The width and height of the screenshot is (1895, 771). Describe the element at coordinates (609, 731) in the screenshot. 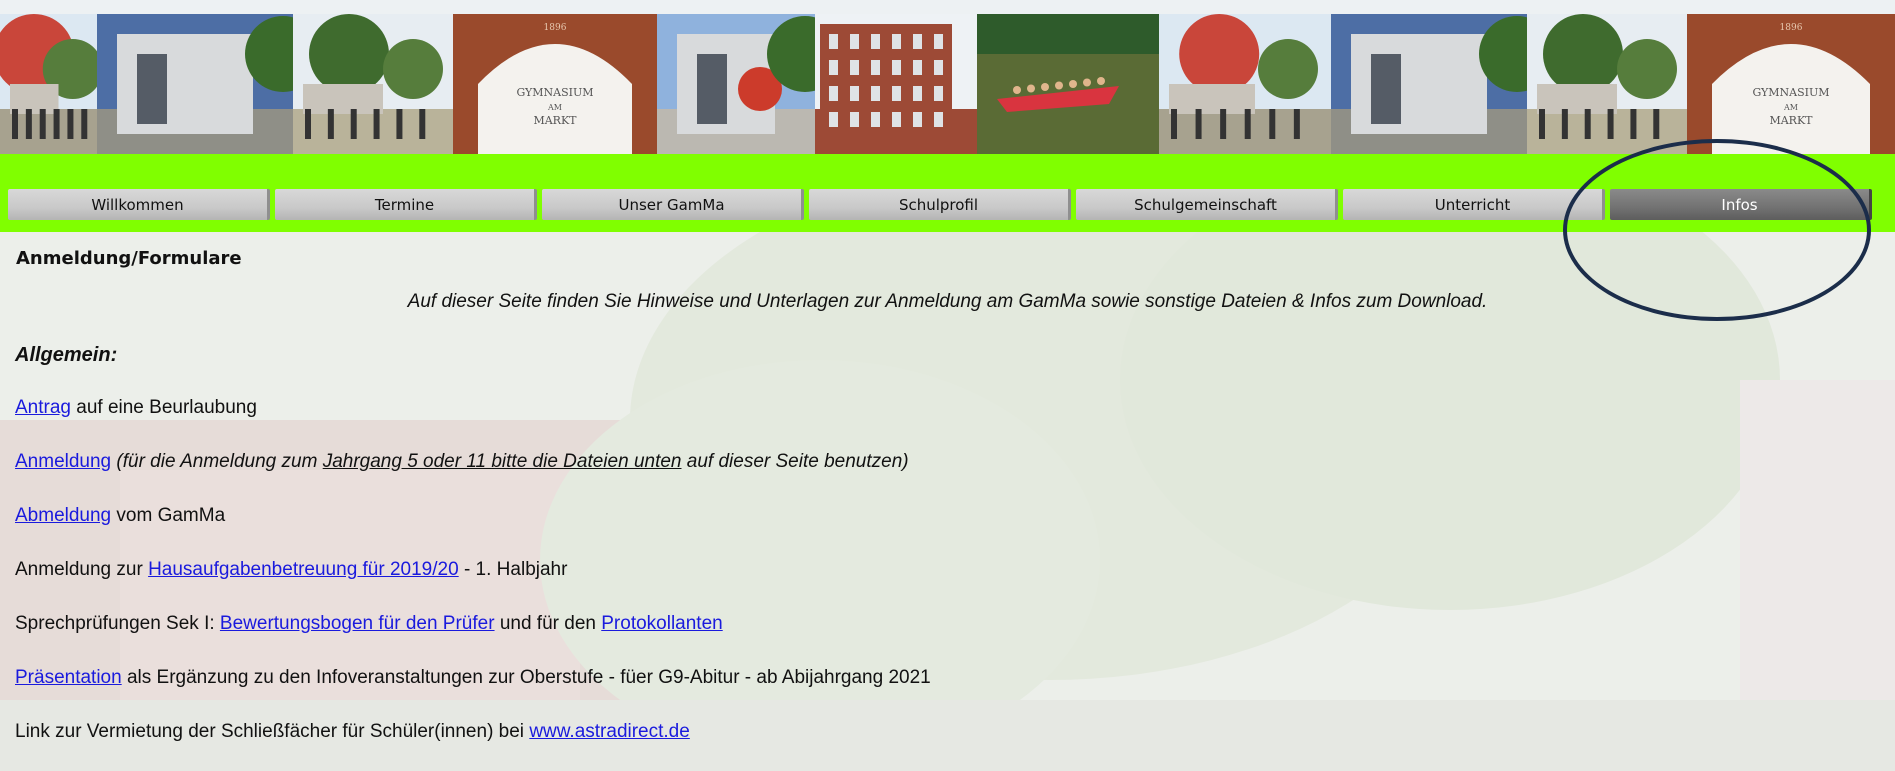

I see `astradirect-link: www.astradirect.de` at that location.